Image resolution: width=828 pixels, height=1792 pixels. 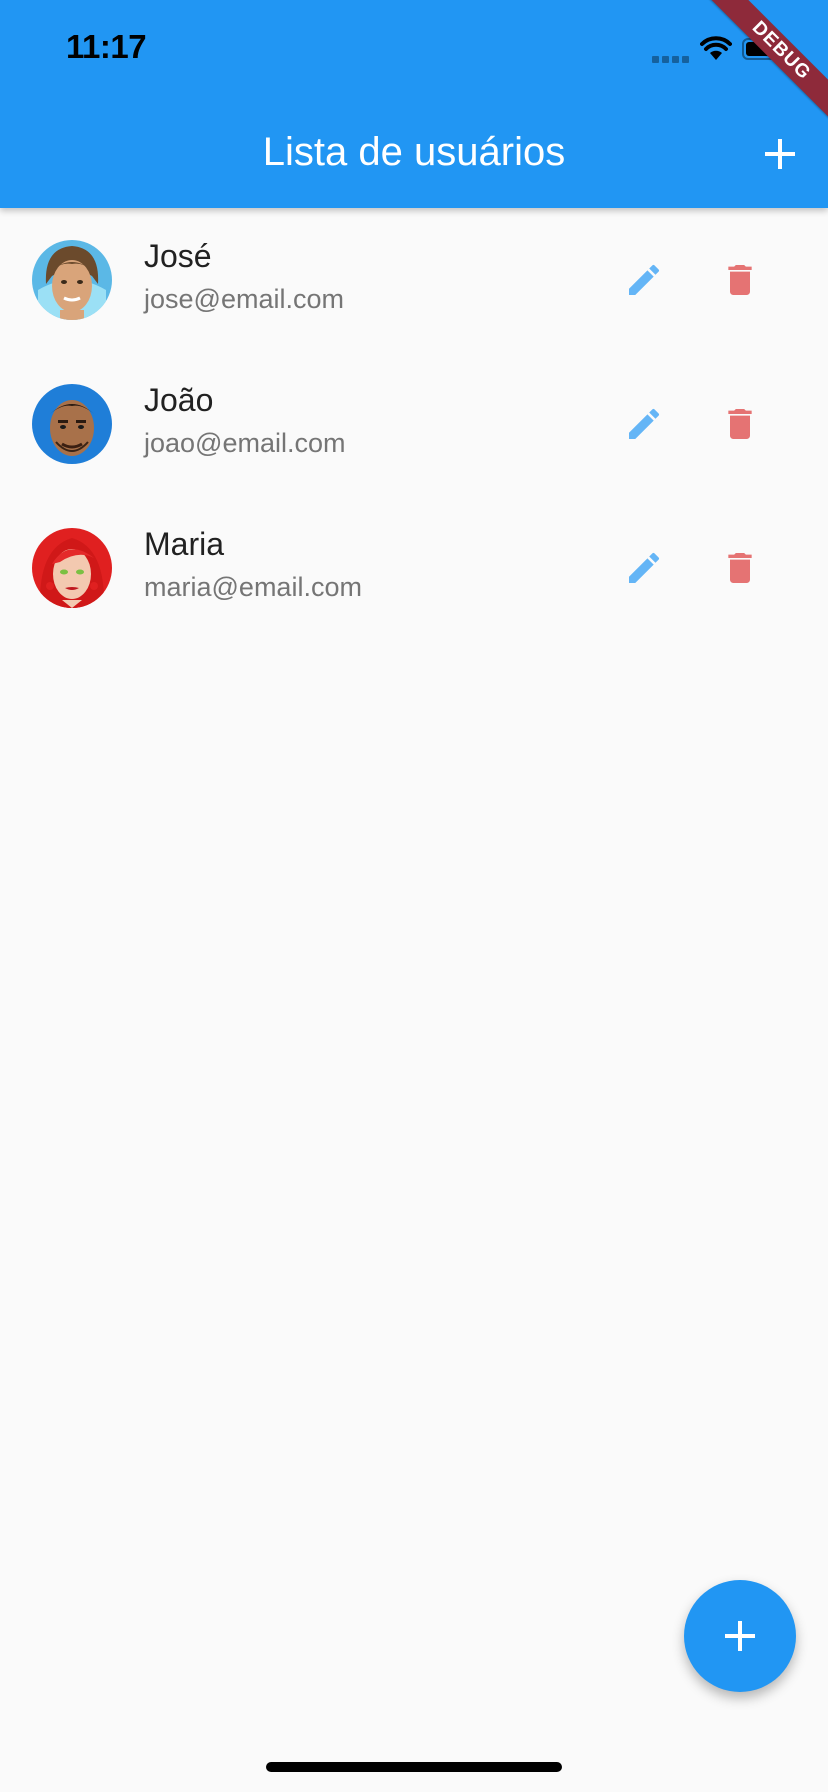 What do you see at coordinates (178, 256) in the screenshot?
I see `user-name: José` at bounding box center [178, 256].